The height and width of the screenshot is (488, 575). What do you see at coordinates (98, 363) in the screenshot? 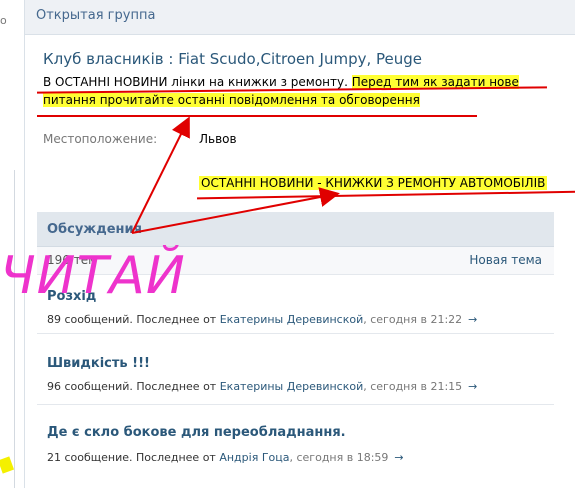
I see `topic-title: Швидкість !!!` at bounding box center [98, 363].